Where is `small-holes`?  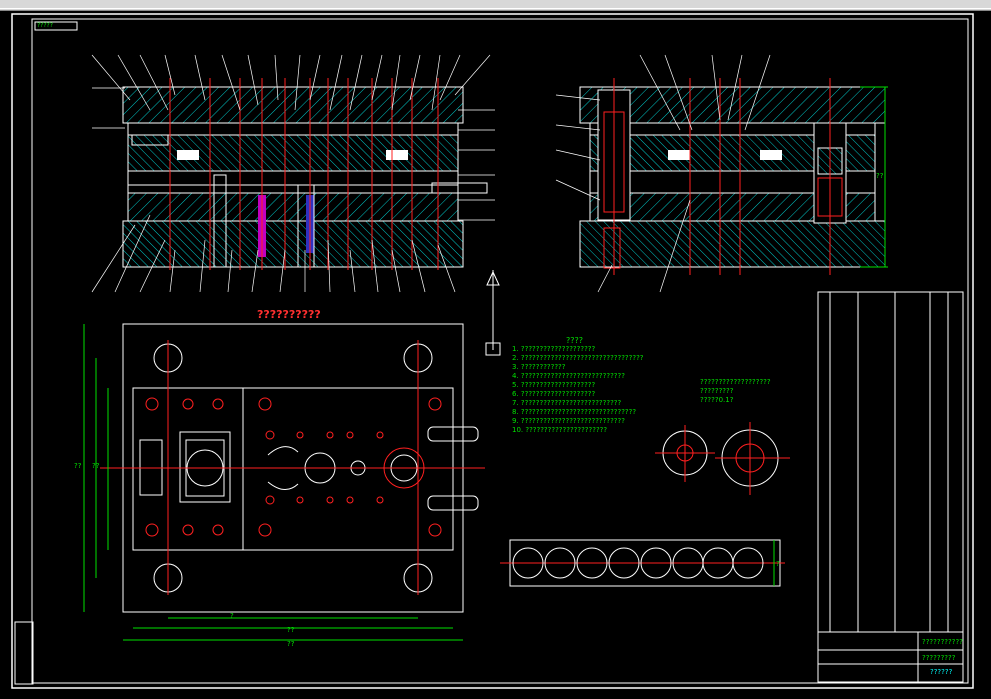
small-holes is located at coordinates (293, 467).